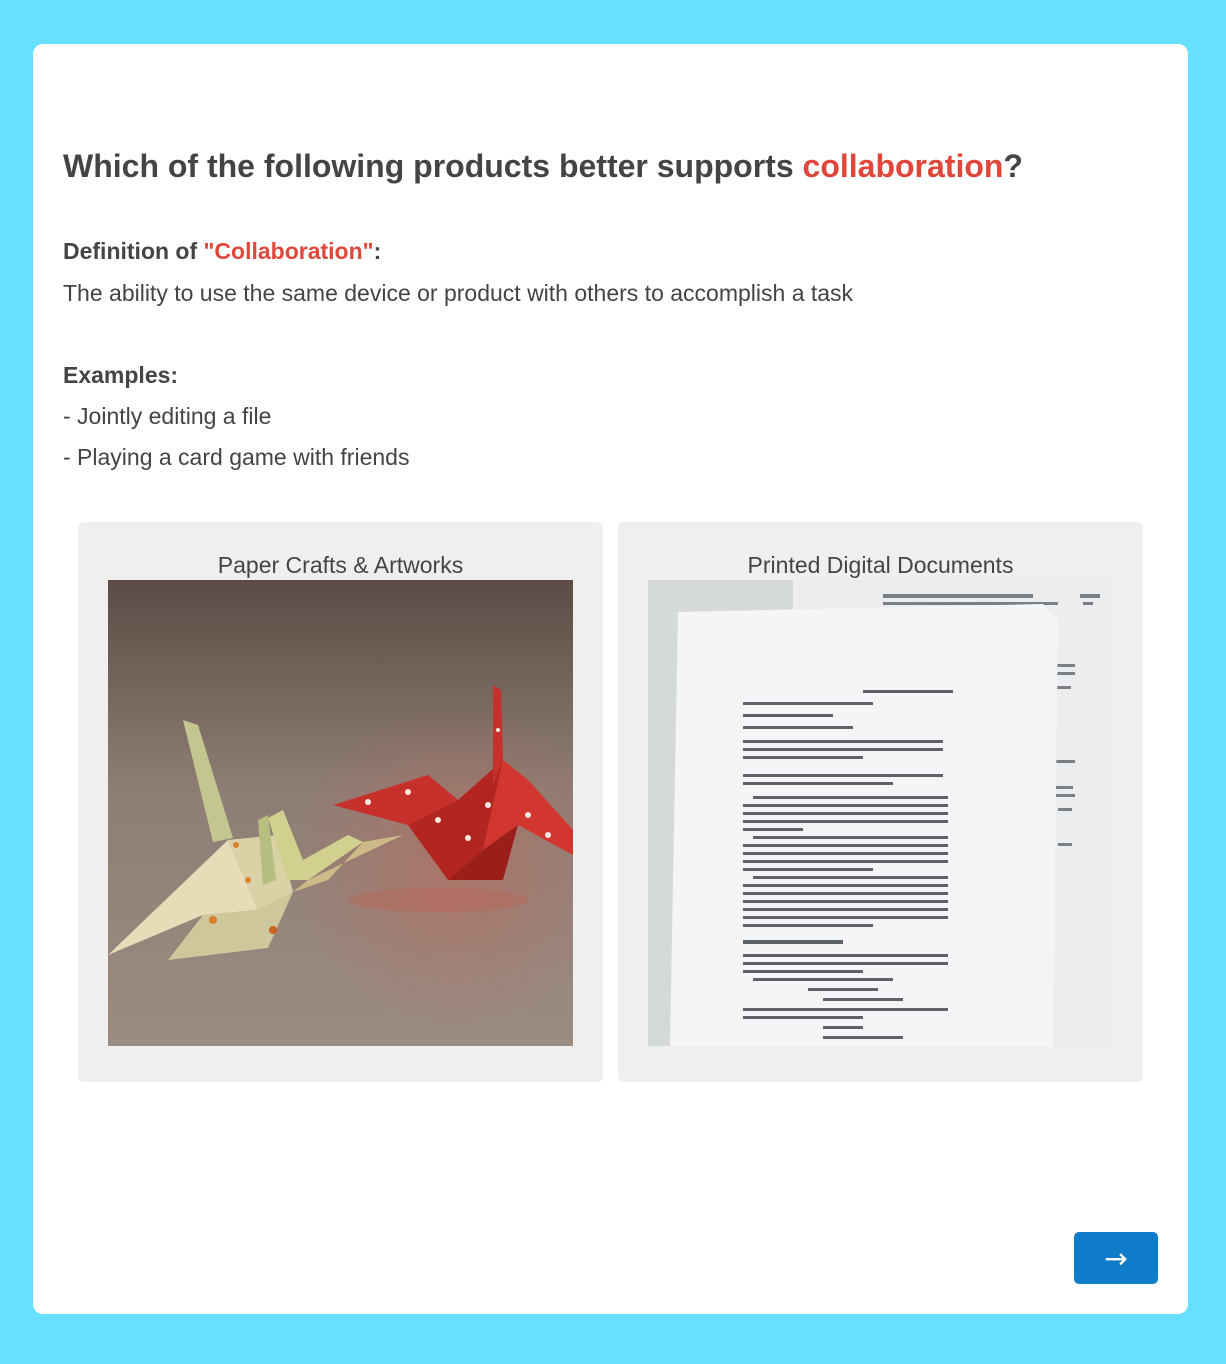  What do you see at coordinates (377, 251) in the screenshot?
I see `definition-heading-suffix: :` at bounding box center [377, 251].